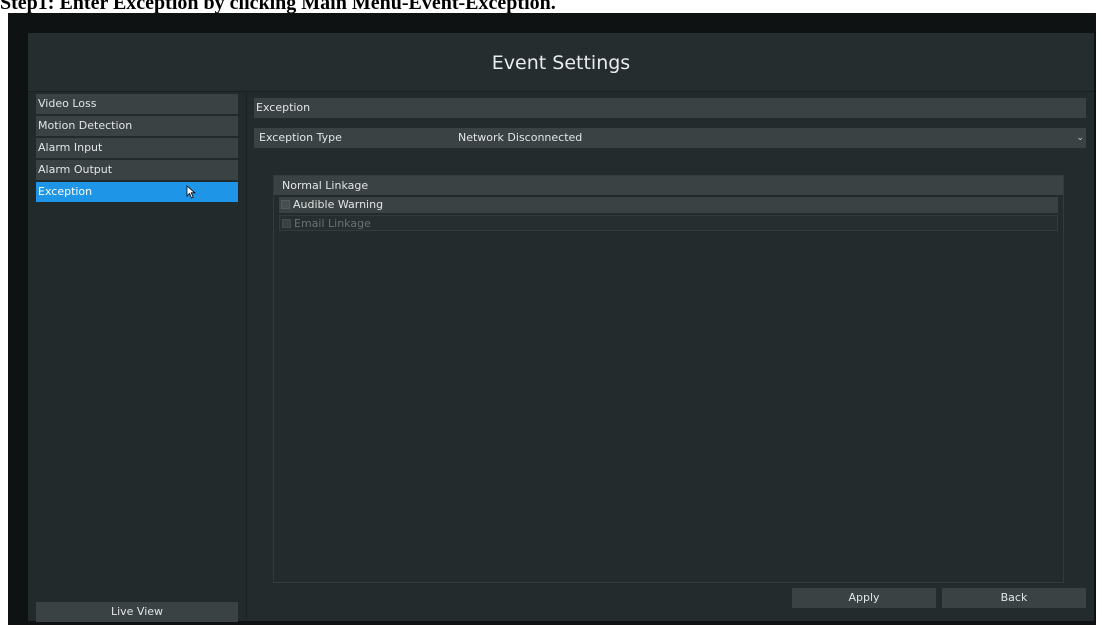  I want to click on email-linkage-label: Email Linkage, so click(332, 223).